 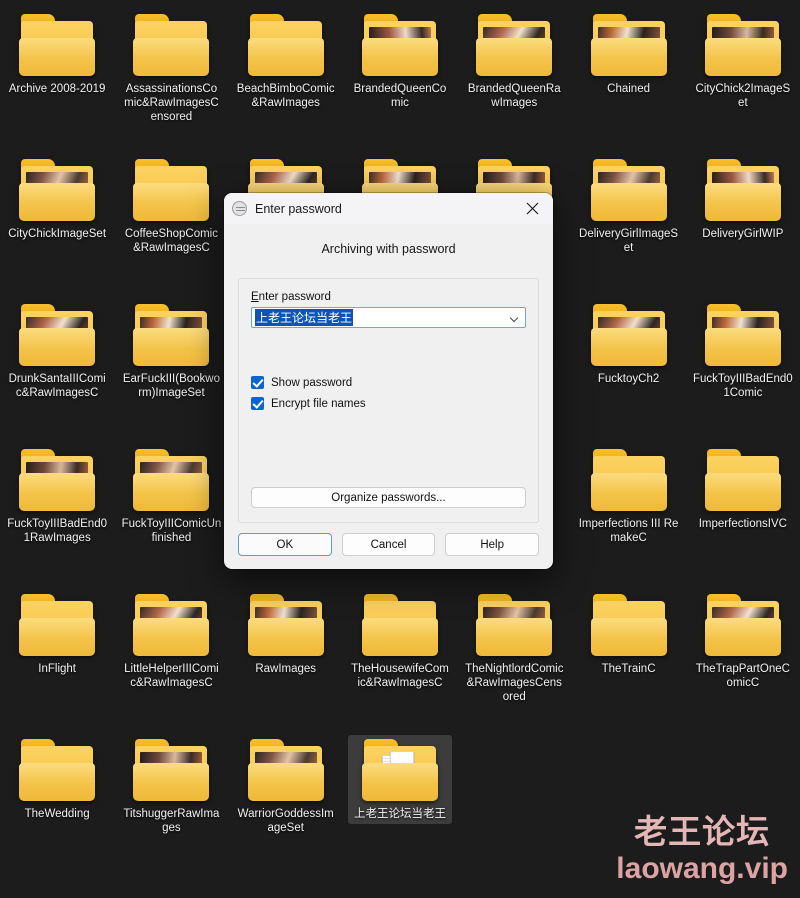 I want to click on desktop-icon-cell: EarFuckIII(Bookworm)ImageSet, so click(x=171, y=366).